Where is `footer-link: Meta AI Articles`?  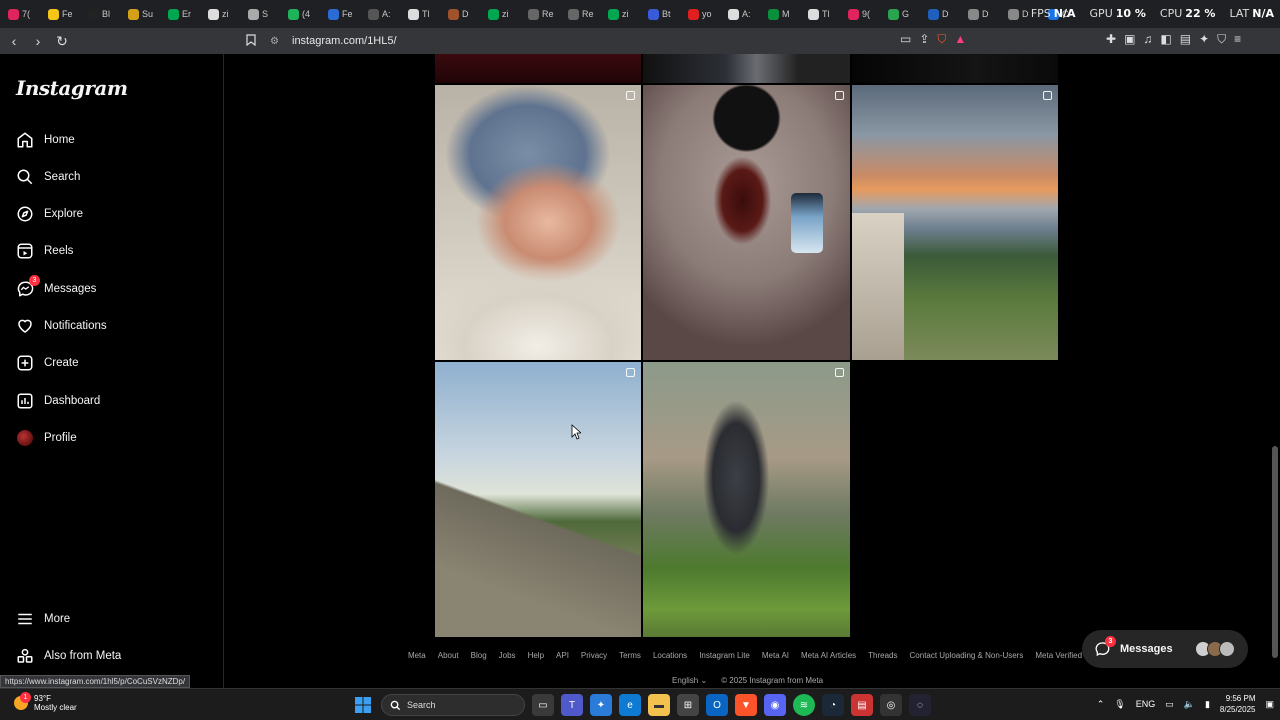
footer-link: Meta AI Articles is located at coordinates (828, 655).